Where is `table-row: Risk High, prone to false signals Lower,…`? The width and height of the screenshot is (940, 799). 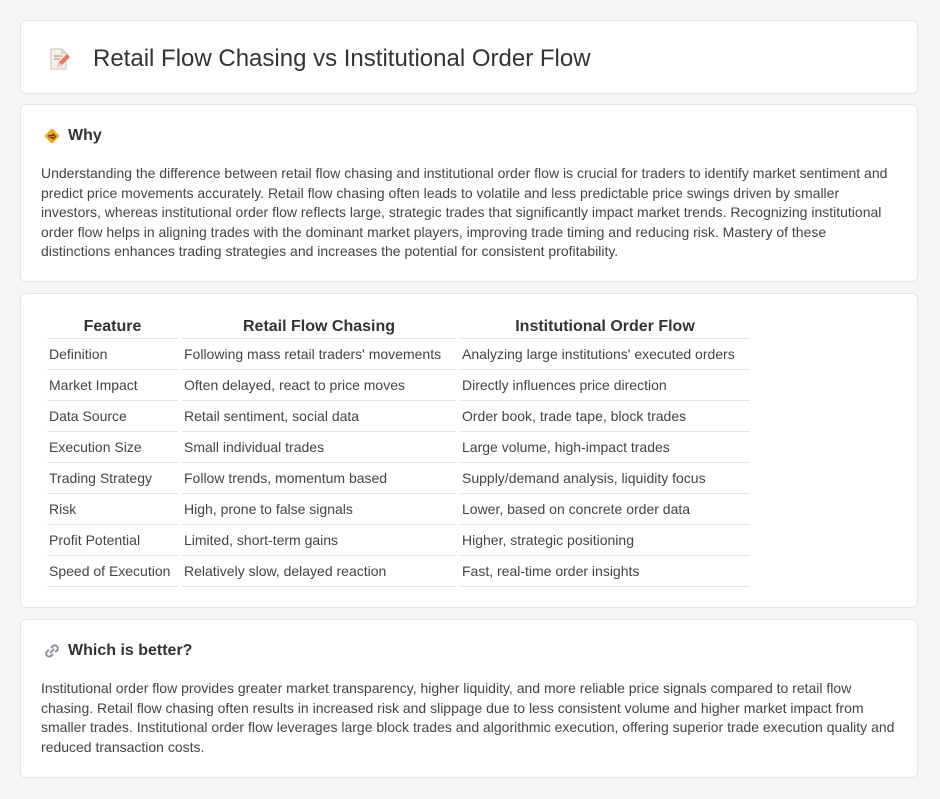
table-row: Risk High, prone to false signals Lower,… is located at coordinates (398, 509).